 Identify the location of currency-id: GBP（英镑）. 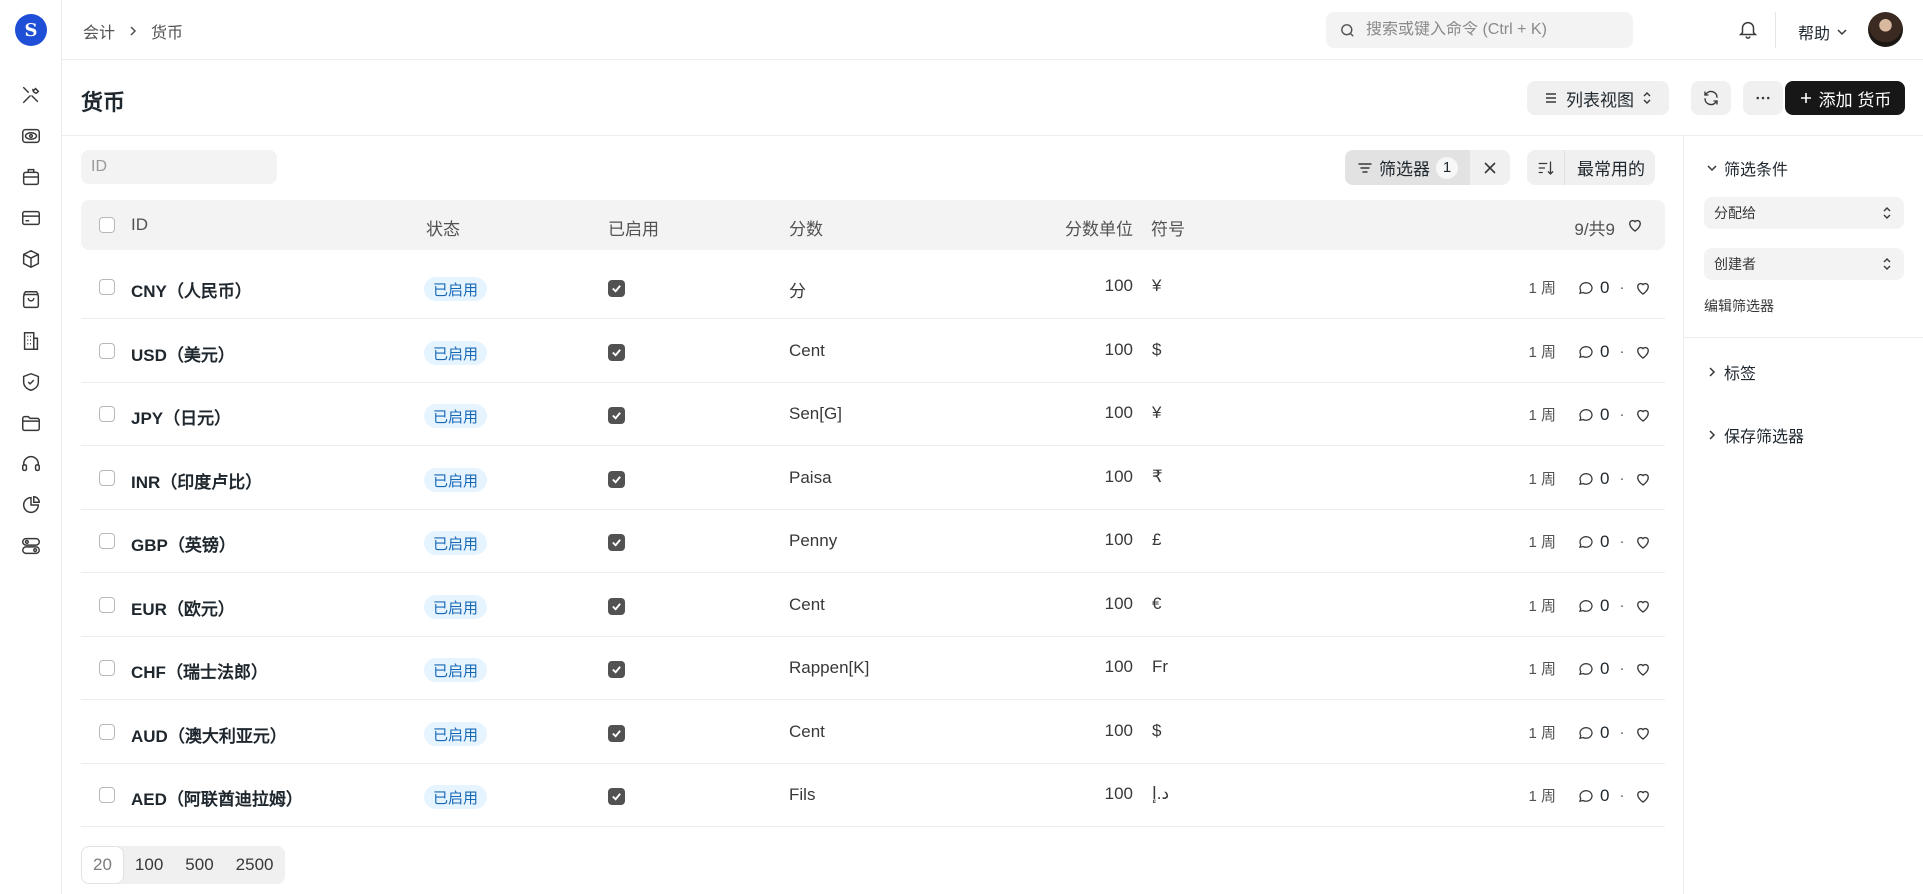
(183, 543).